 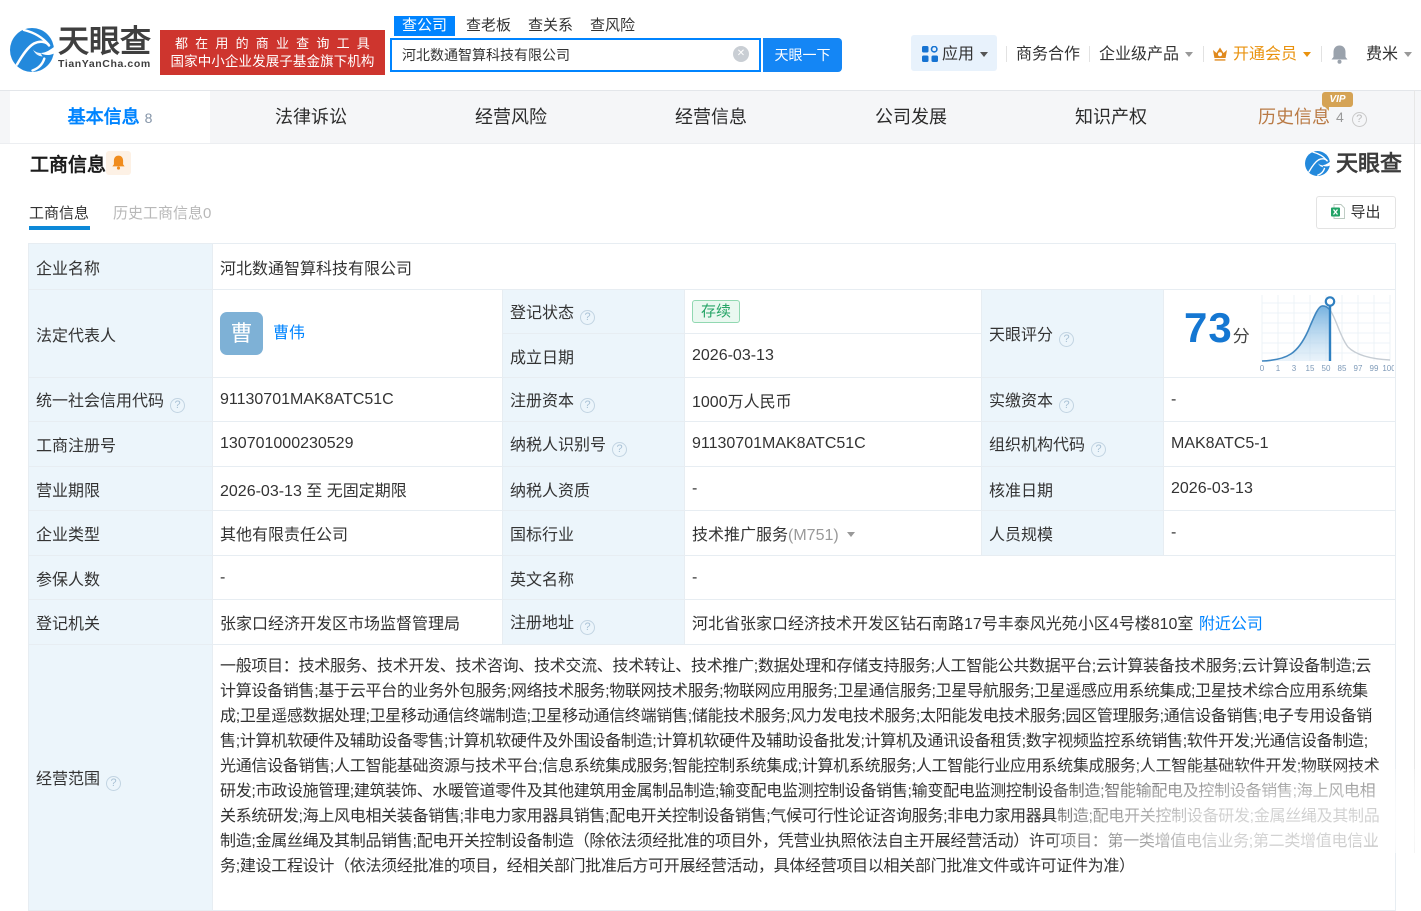 What do you see at coordinates (1326, 368) in the screenshot?
I see `svg-text: 50` at bounding box center [1326, 368].